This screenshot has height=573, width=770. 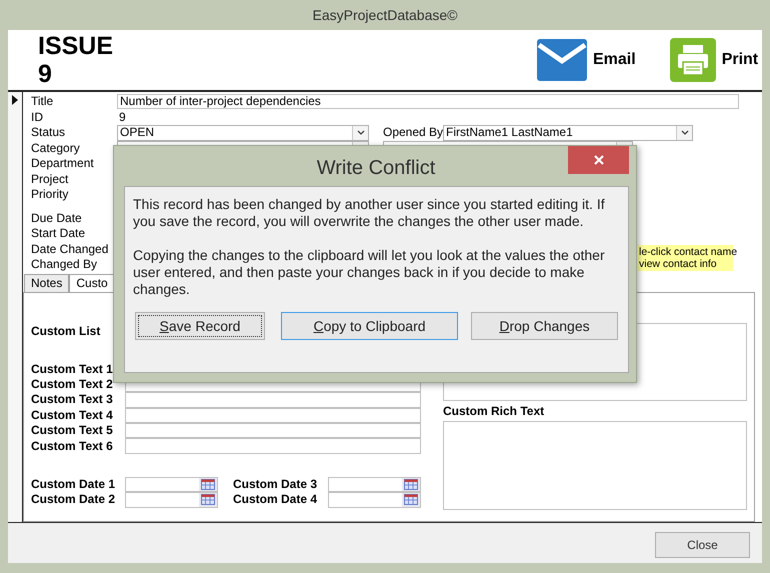 What do you see at coordinates (65, 331) in the screenshot?
I see `field-label: Custom List` at bounding box center [65, 331].